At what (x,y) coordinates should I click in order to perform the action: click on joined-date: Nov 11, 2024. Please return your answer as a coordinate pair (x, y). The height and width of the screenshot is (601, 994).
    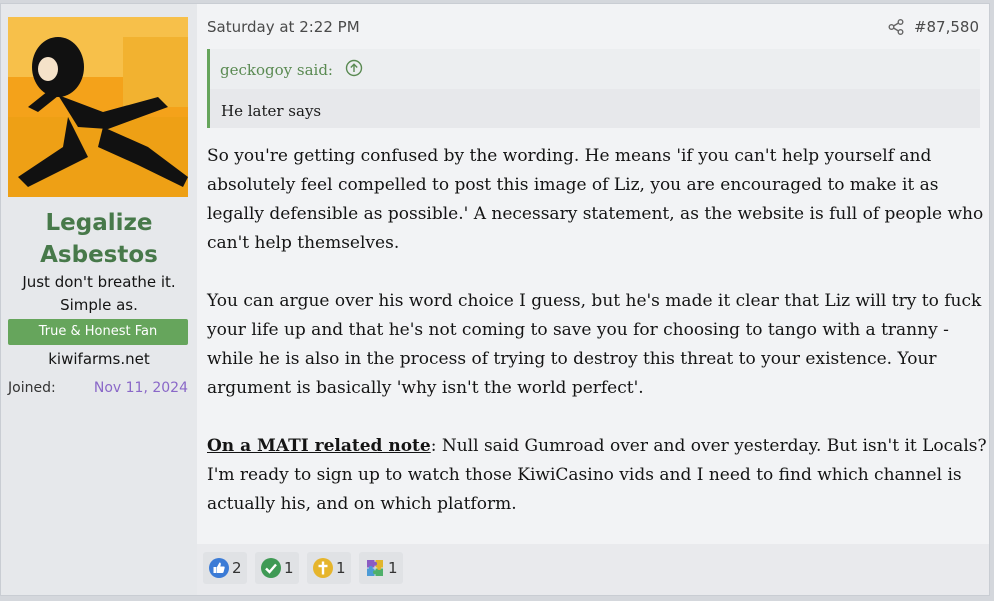
    Looking at the image, I should click on (140, 388).